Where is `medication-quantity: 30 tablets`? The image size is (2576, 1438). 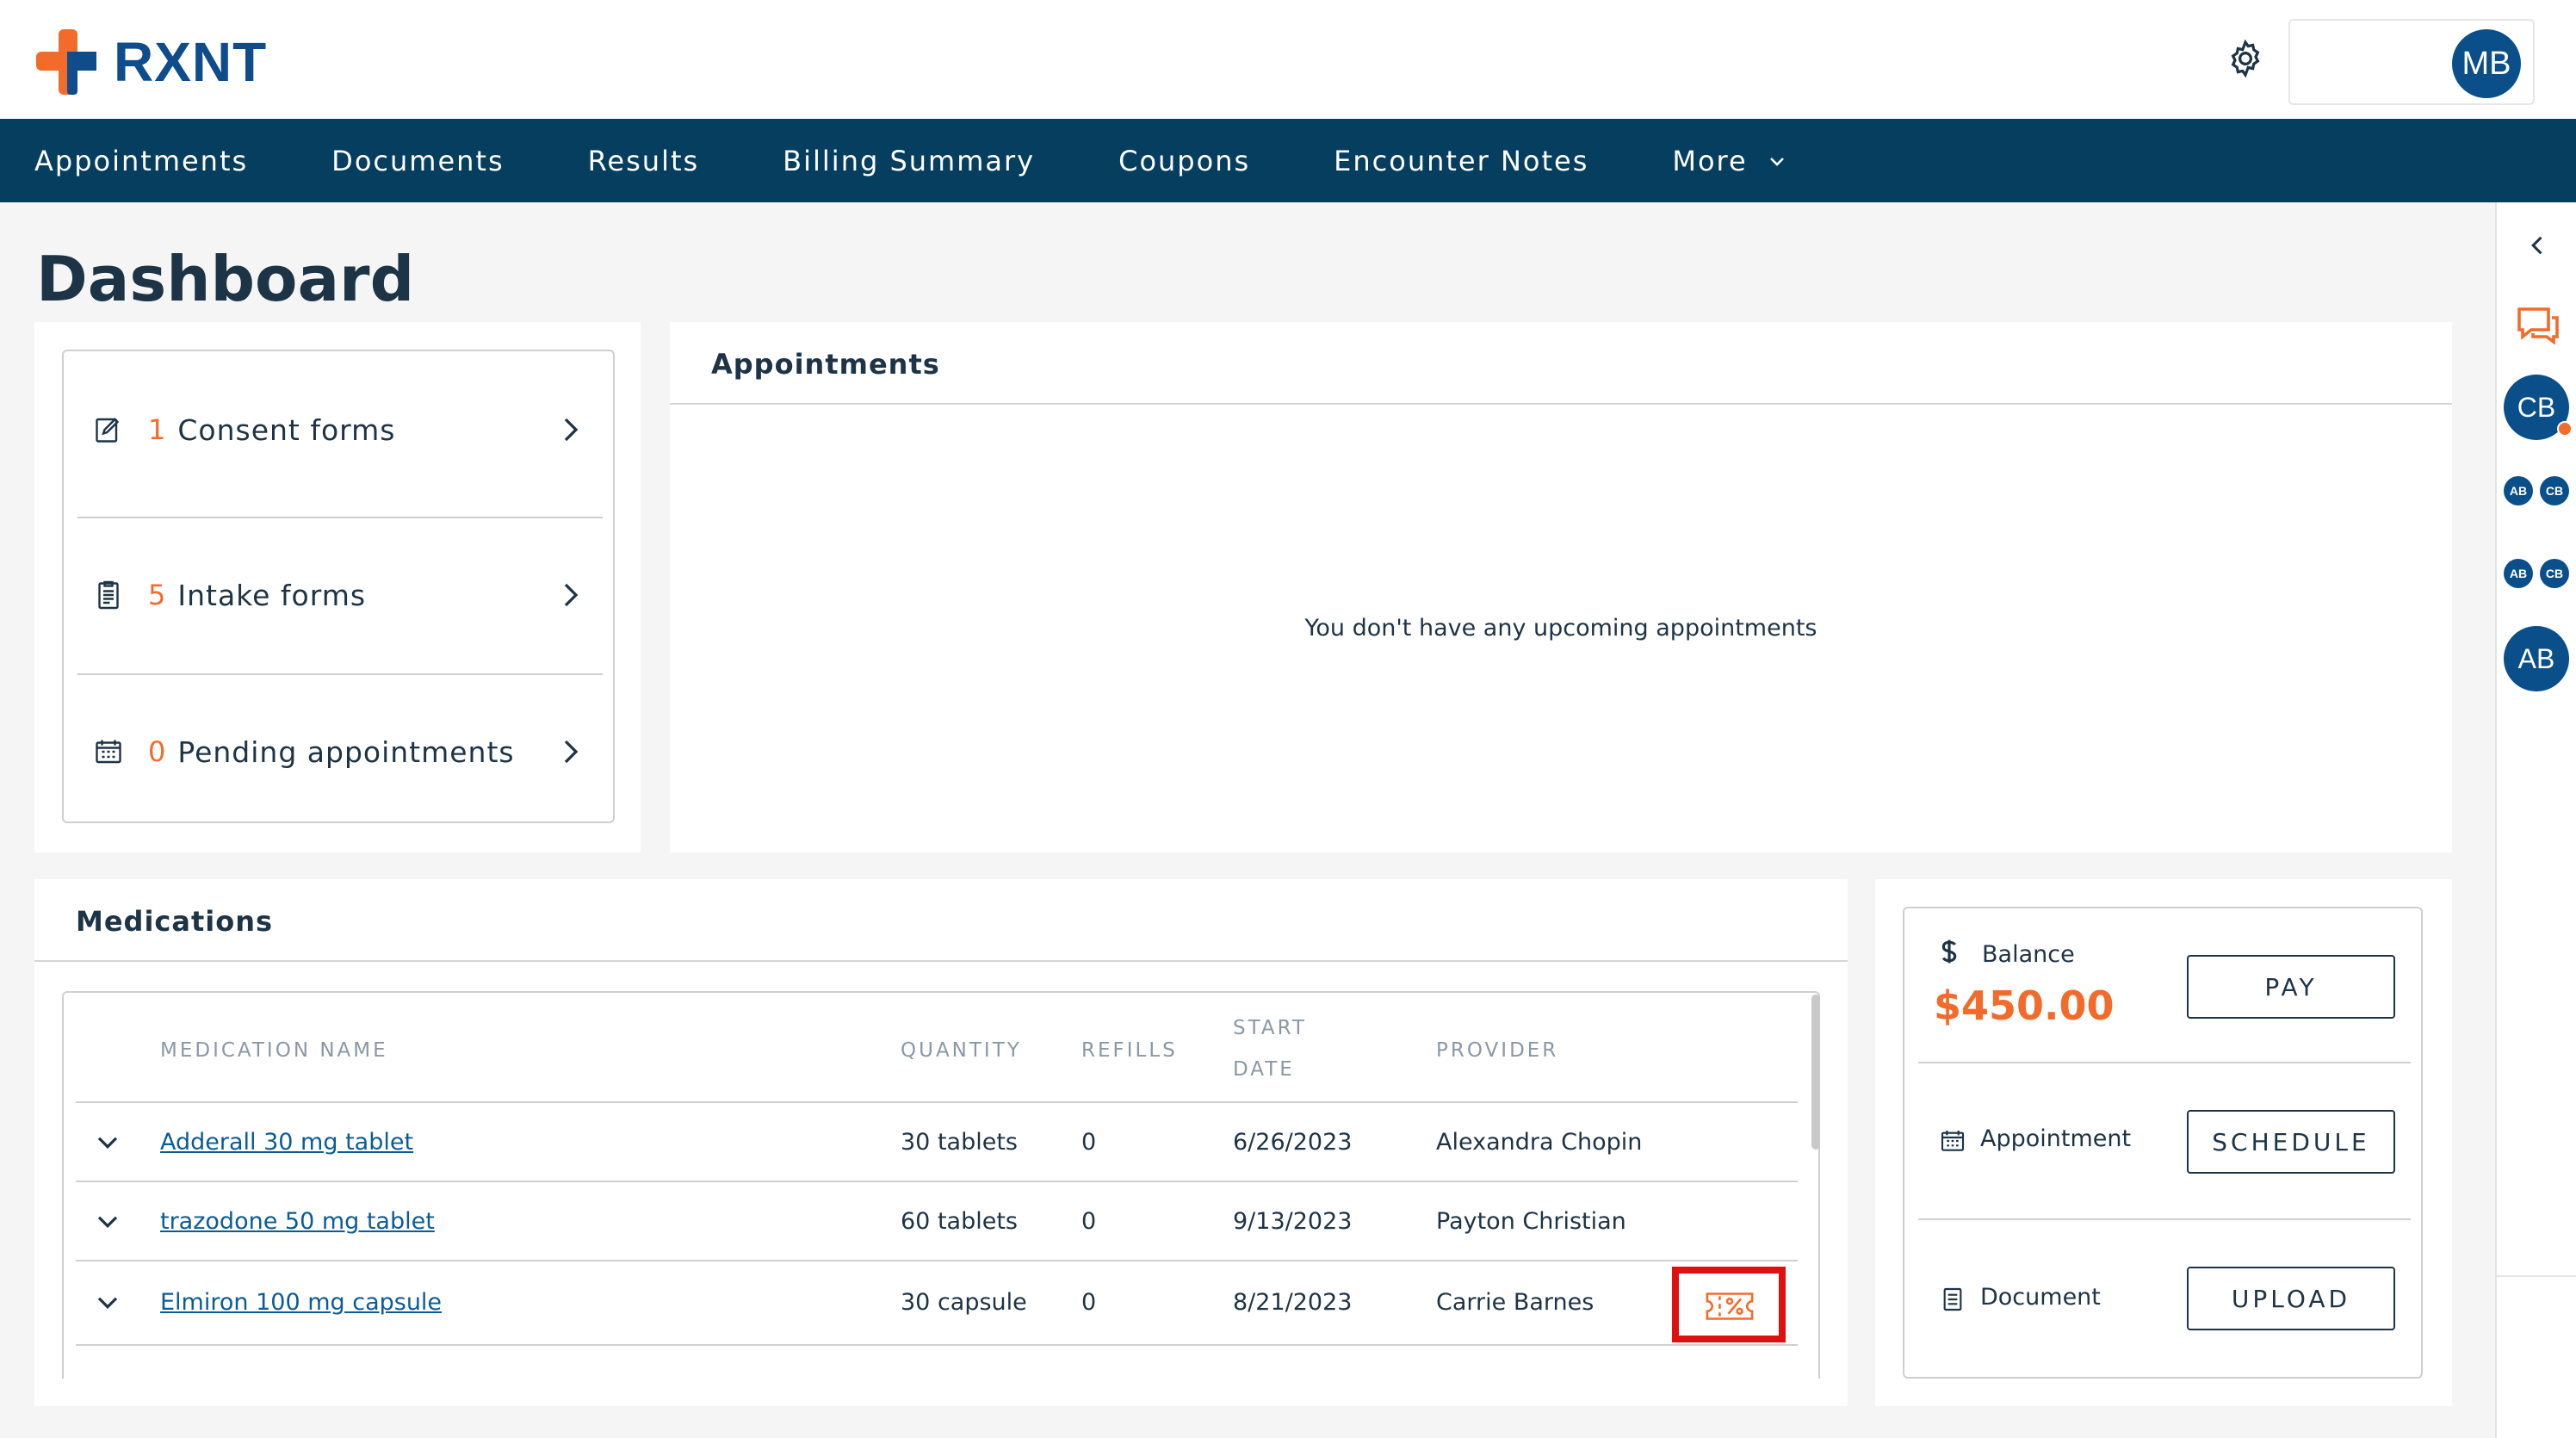
medication-quantity: 30 tablets is located at coordinates (960, 1142).